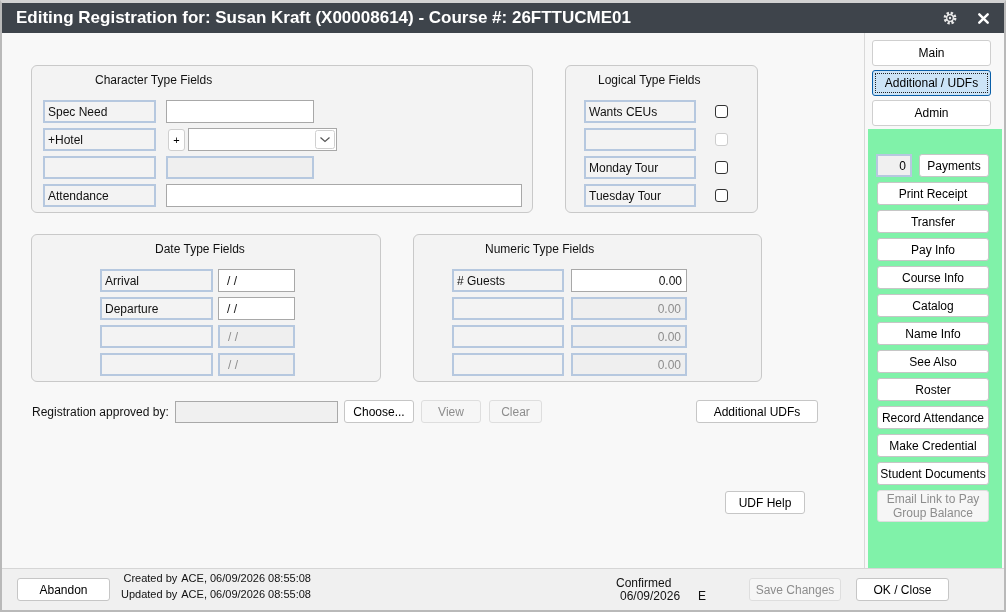  What do you see at coordinates (983, 18) in the screenshot?
I see `close-icon` at bounding box center [983, 18].